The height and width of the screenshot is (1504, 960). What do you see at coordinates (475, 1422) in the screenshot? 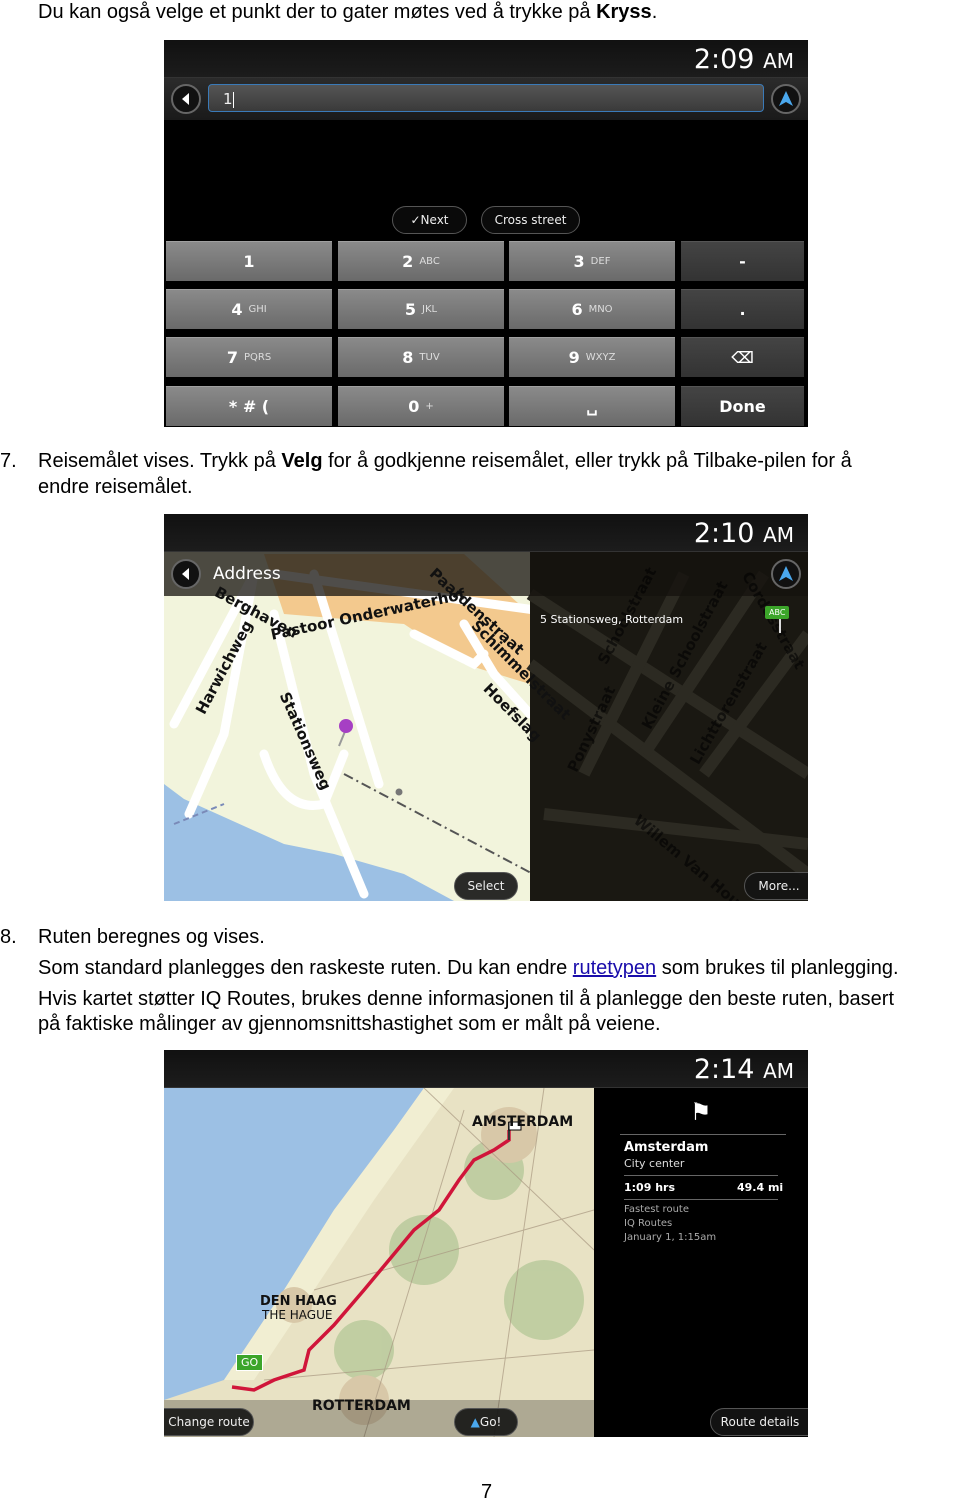
I see `navigation-arrow-icon: ▲` at bounding box center [475, 1422].